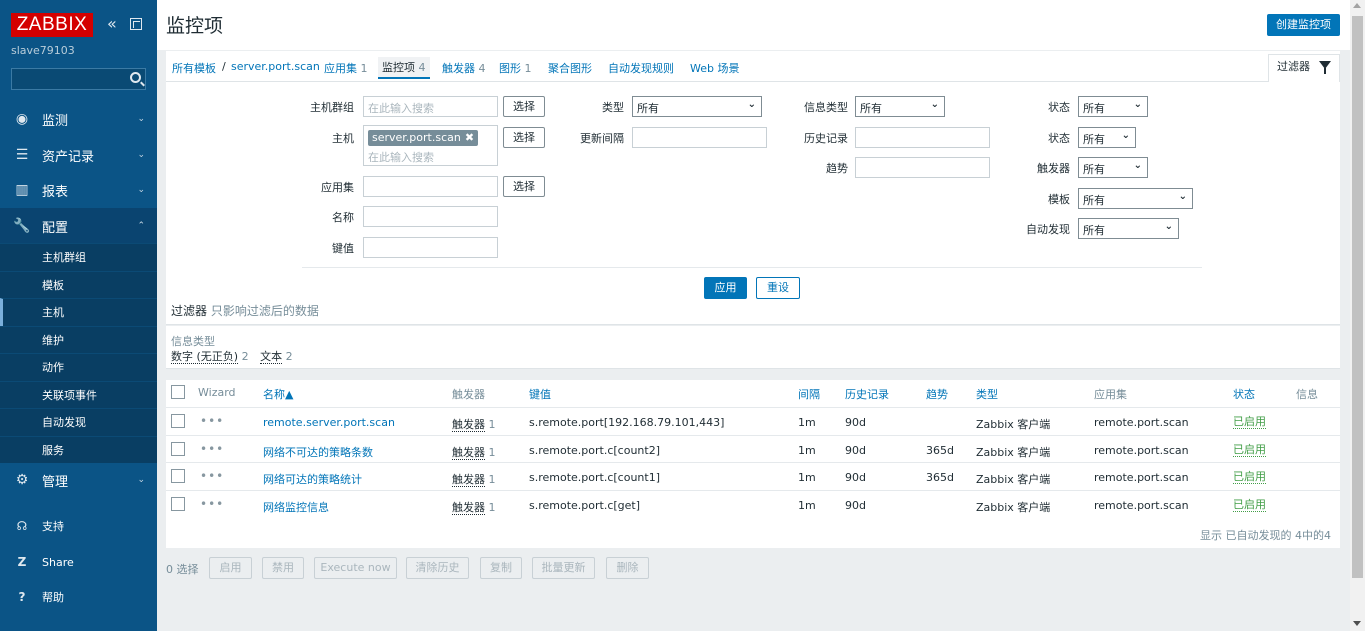 This screenshot has height=631, width=1365. I want to click on state-select: 所有 ⌄, so click(1107, 137).